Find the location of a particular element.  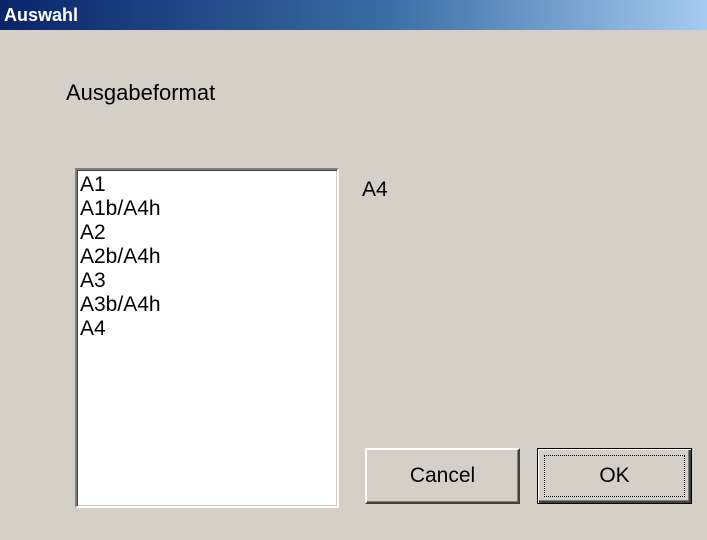

window-title: Auswahl is located at coordinates (41, 14).